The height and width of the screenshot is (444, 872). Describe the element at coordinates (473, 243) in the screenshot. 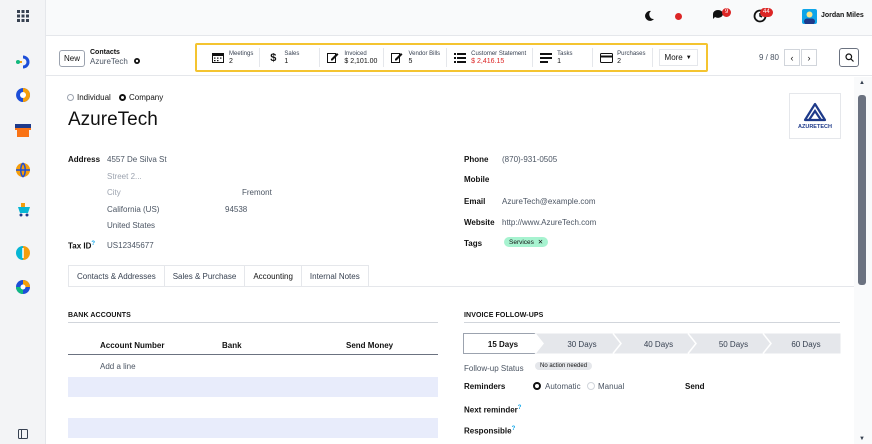

I see `tags-label: Tags` at that location.